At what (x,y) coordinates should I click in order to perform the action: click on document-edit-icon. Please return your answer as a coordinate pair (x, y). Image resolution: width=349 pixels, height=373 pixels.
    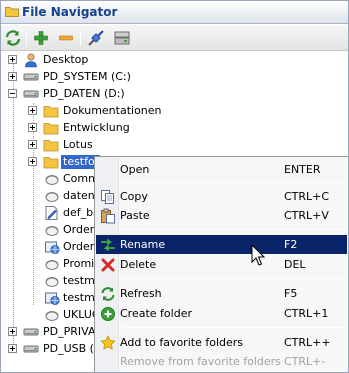
    Looking at the image, I should click on (52, 213).